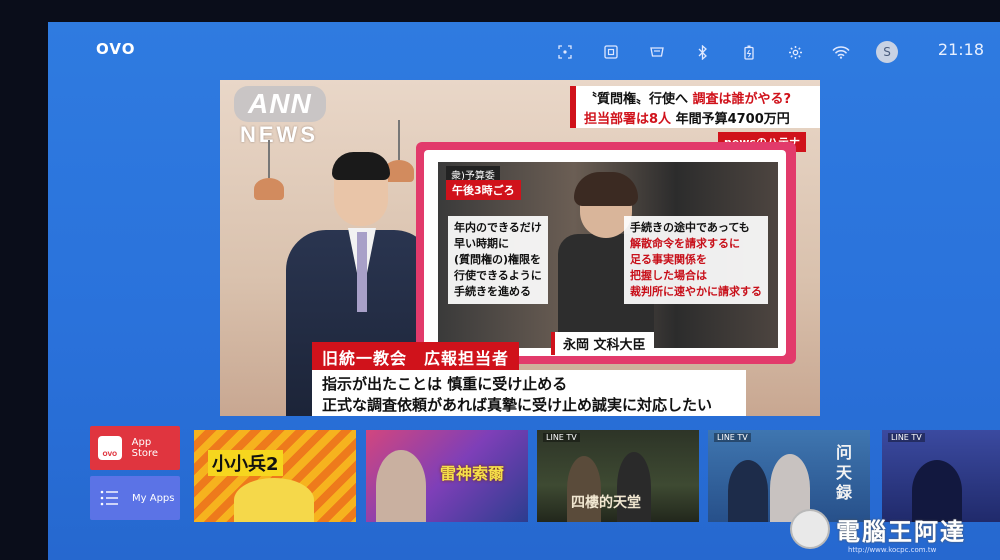  I want to click on app-store-tile: OVO App Store, so click(135, 448).